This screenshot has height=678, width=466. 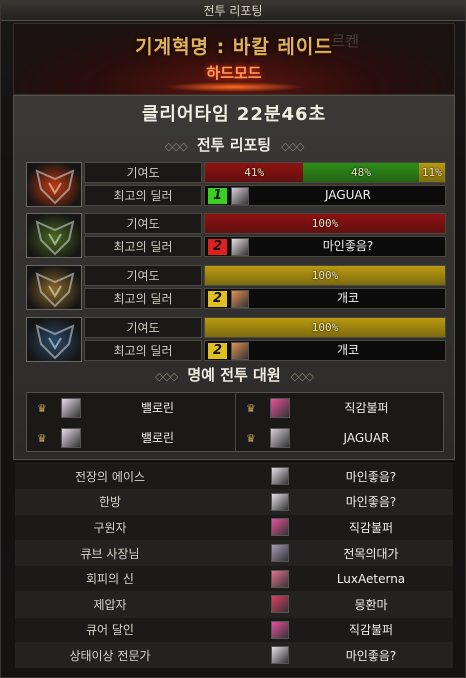 I want to click on award-title: 큐브 사장님, so click(x=110, y=553).